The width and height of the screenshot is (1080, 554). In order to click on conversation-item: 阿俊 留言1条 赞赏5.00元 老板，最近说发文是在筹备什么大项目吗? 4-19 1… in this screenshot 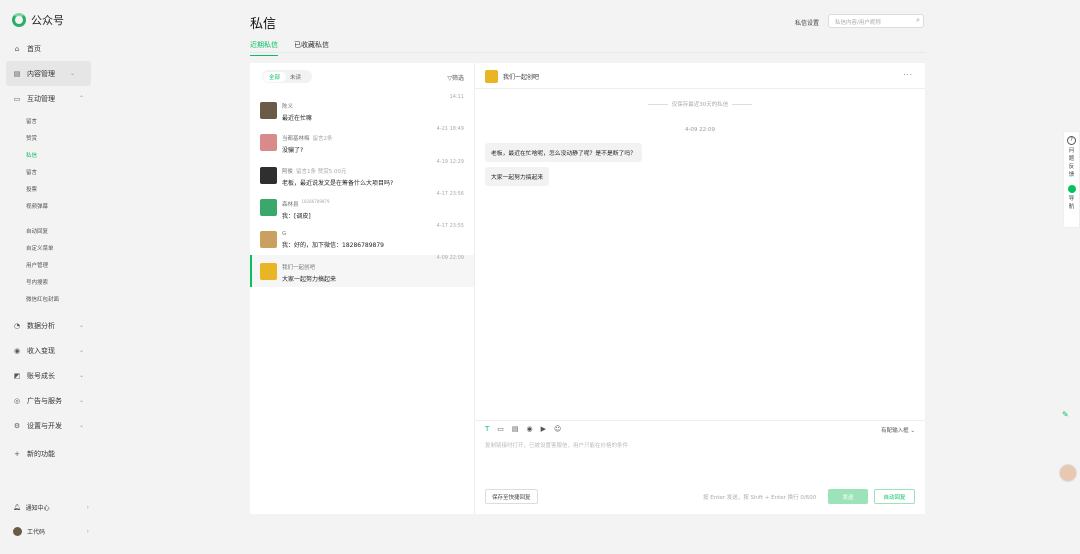, I will do `click(362, 175)`.